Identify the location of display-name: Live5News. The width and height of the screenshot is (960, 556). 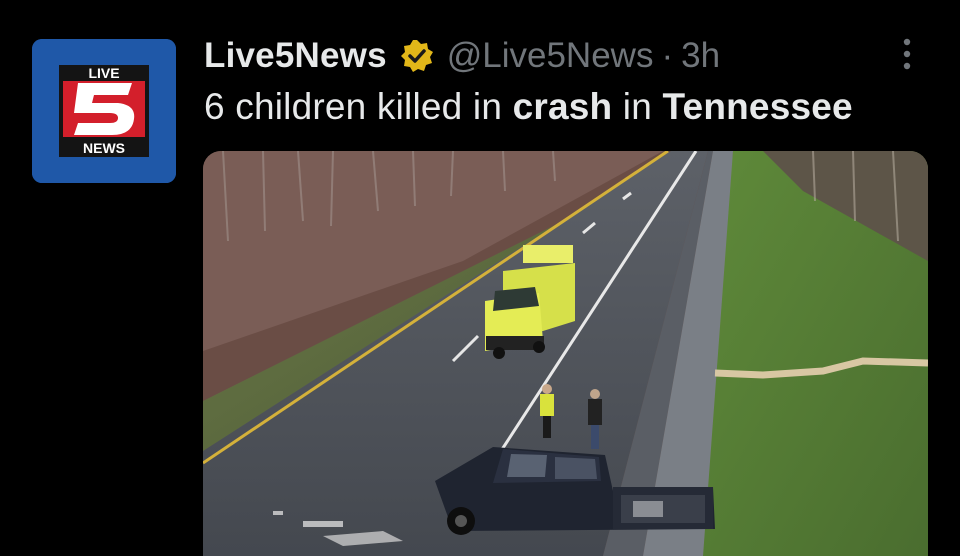
(295, 56).